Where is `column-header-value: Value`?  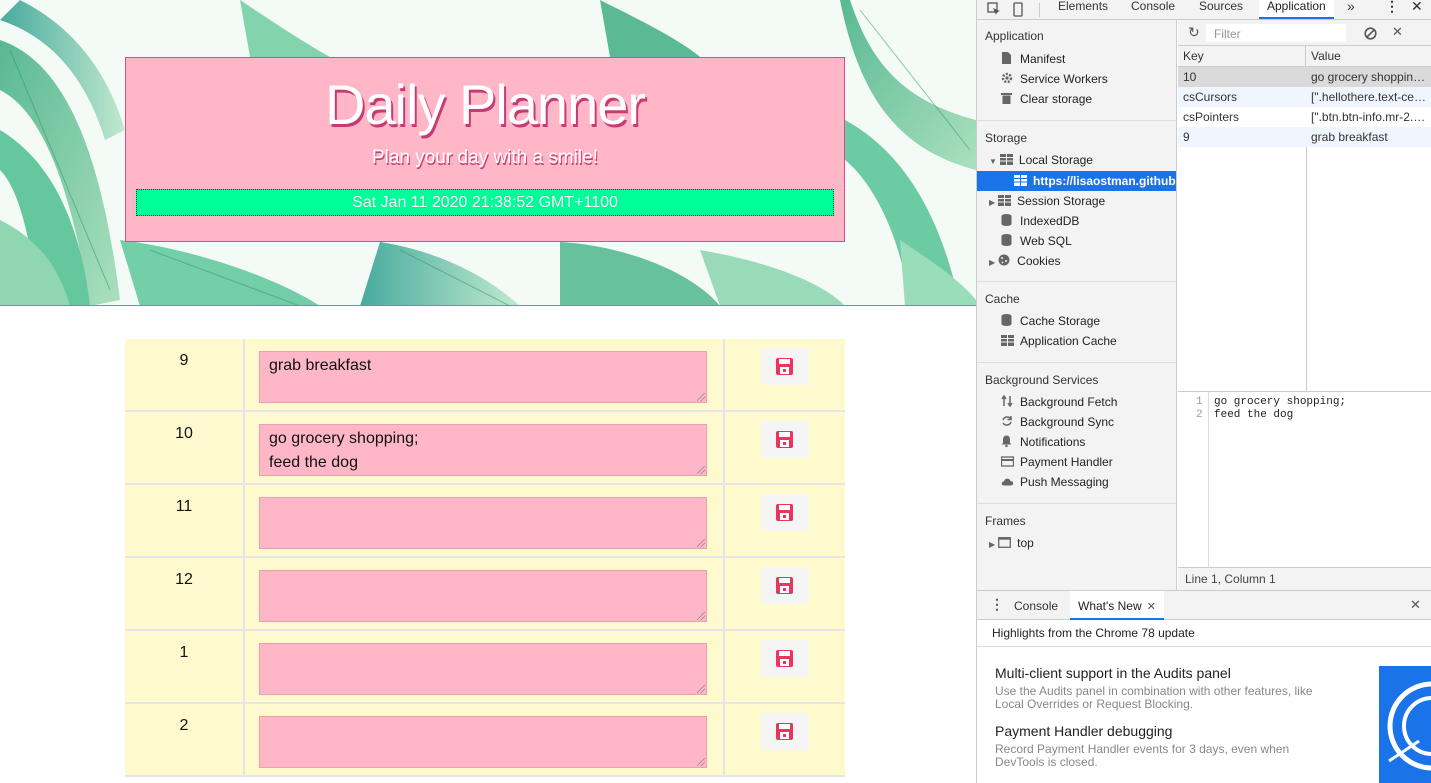 column-header-value: Value is located at coordinates (1368, 56).